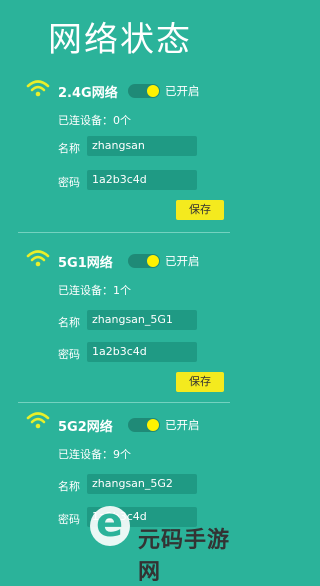 The width and height of the screenshot is (320, 586). I want to click on connected-devices: 已连设备：9个, so click(94, 454).